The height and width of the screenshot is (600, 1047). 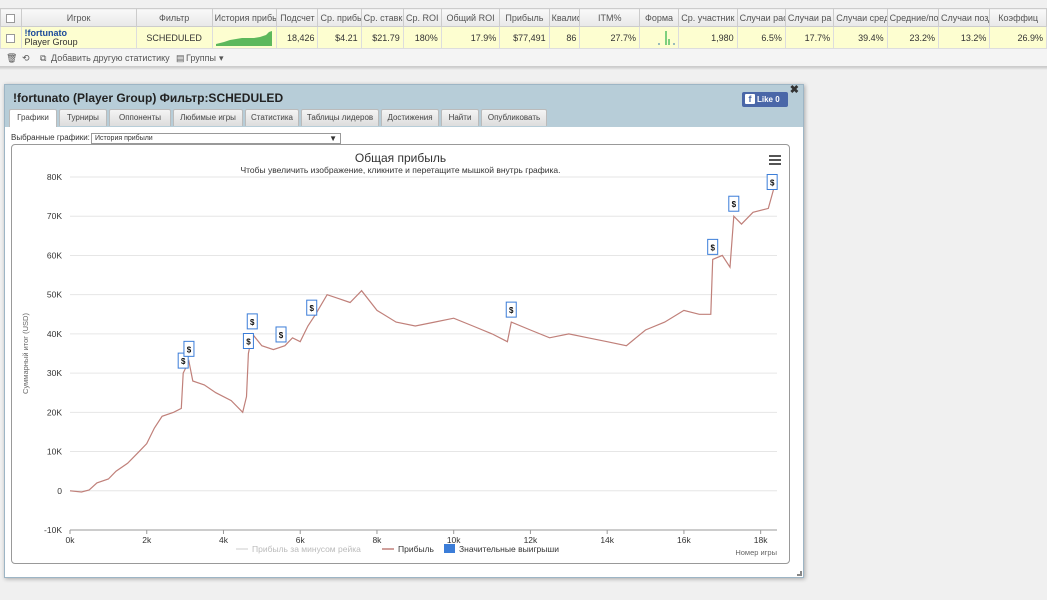 I want to click on col-header: Ср. участник, so click(x=708, y=17).